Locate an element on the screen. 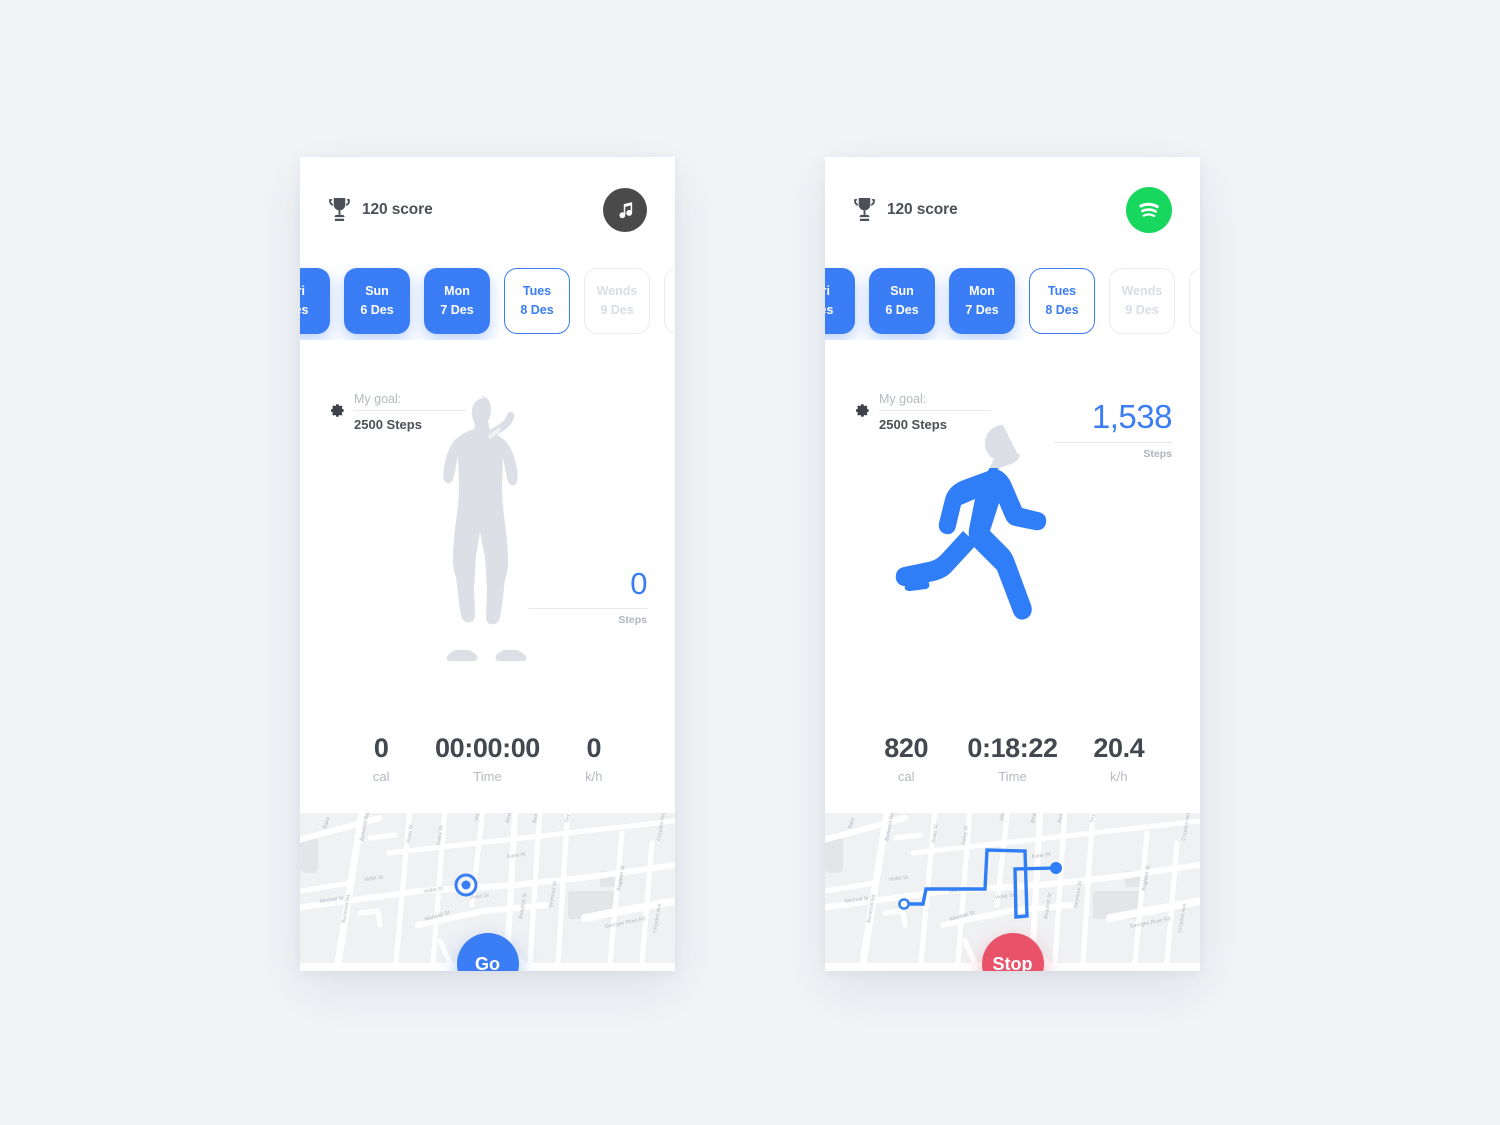 This screenshot has height=1125, width=1500. stat-value: 0:18:22 is located at coordinates (1012, 748).